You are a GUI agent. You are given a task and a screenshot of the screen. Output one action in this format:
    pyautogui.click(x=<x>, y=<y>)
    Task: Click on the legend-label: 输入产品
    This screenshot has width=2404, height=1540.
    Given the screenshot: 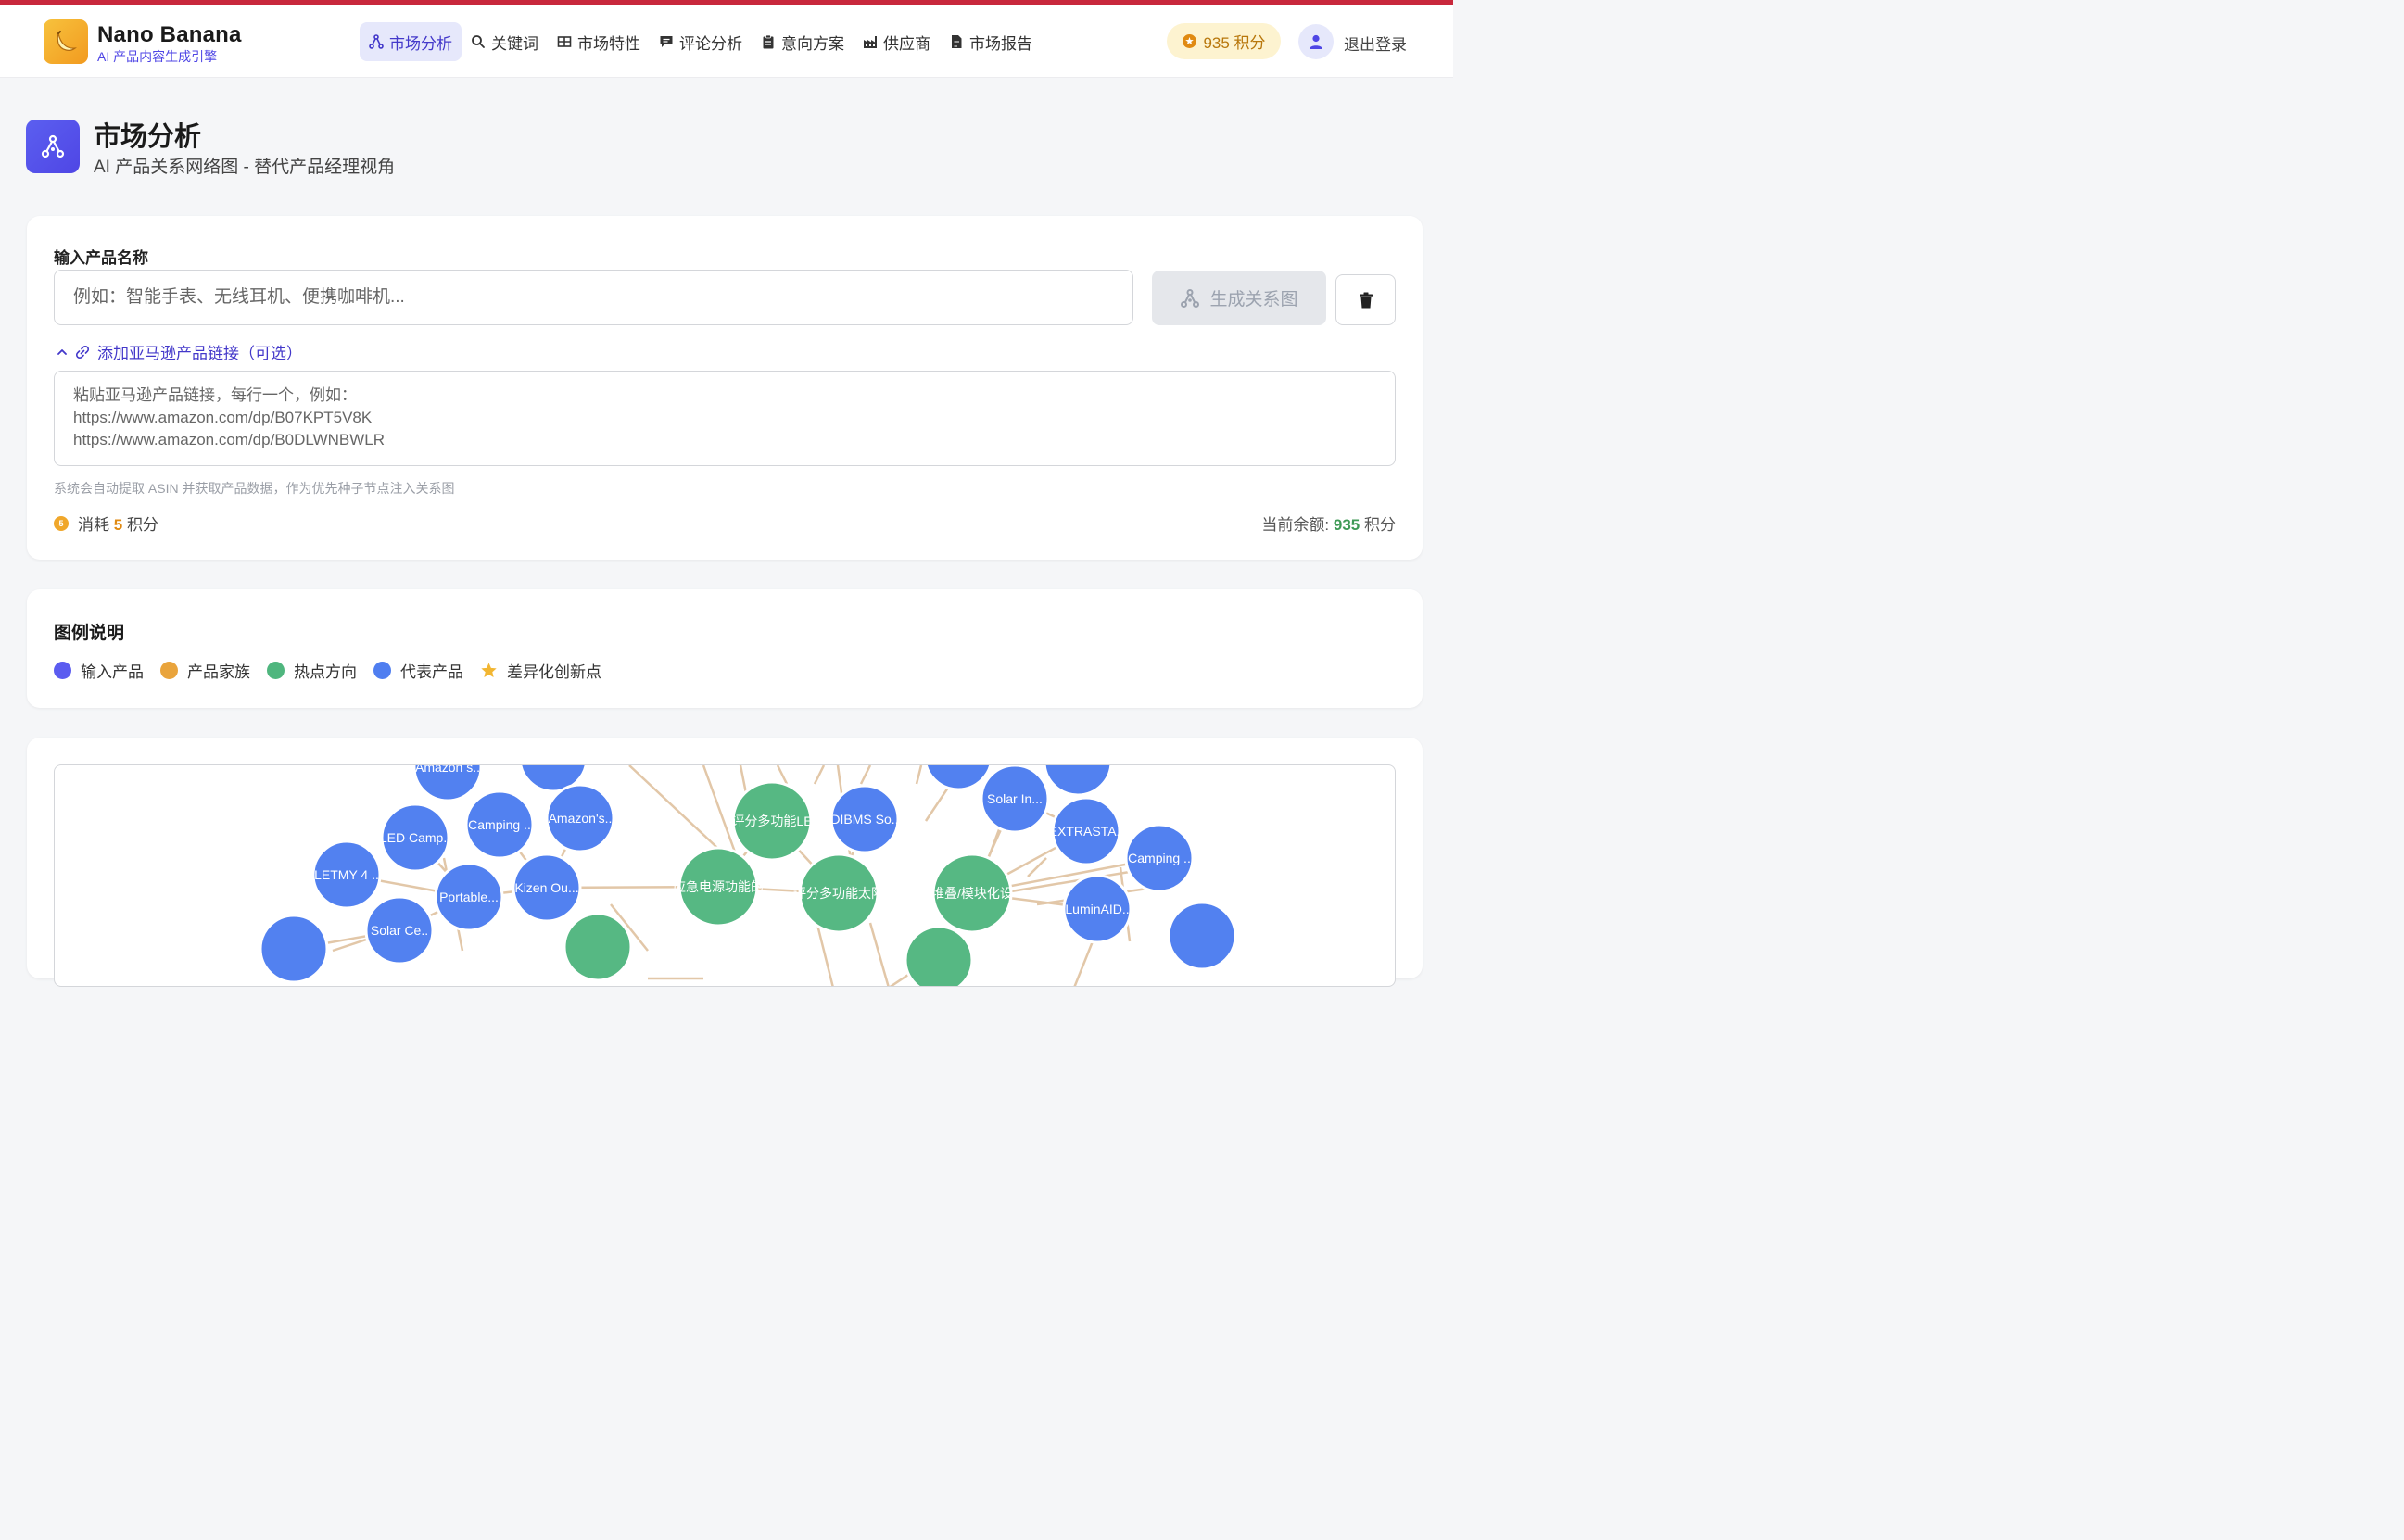 What is the action you would take?
    pyautogui.click(x=112, y=672)
    